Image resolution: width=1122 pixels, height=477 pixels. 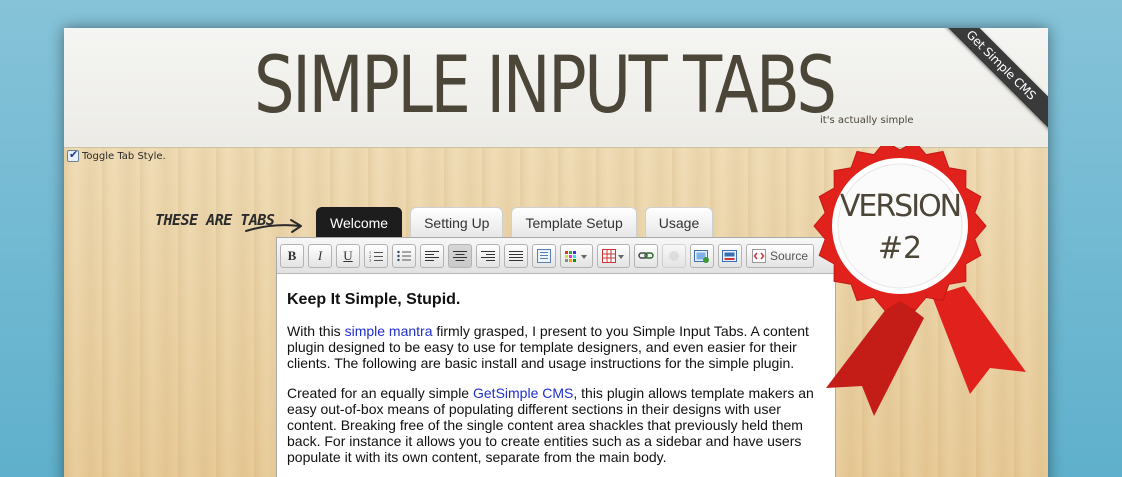 I want to click on site-tagline: it's actually simple, so click(x=867, y=120).